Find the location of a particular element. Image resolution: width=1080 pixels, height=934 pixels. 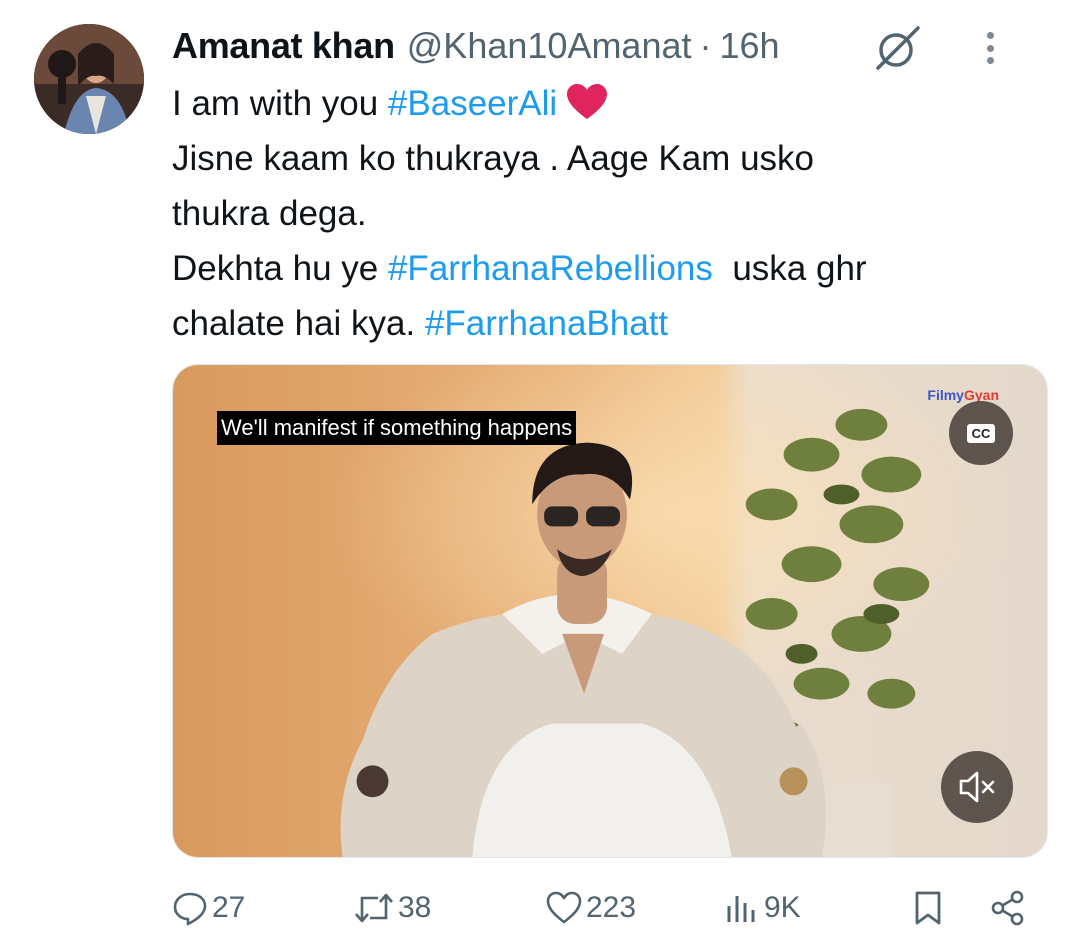

repost-button: 38 is located at coordinates (392, 908).